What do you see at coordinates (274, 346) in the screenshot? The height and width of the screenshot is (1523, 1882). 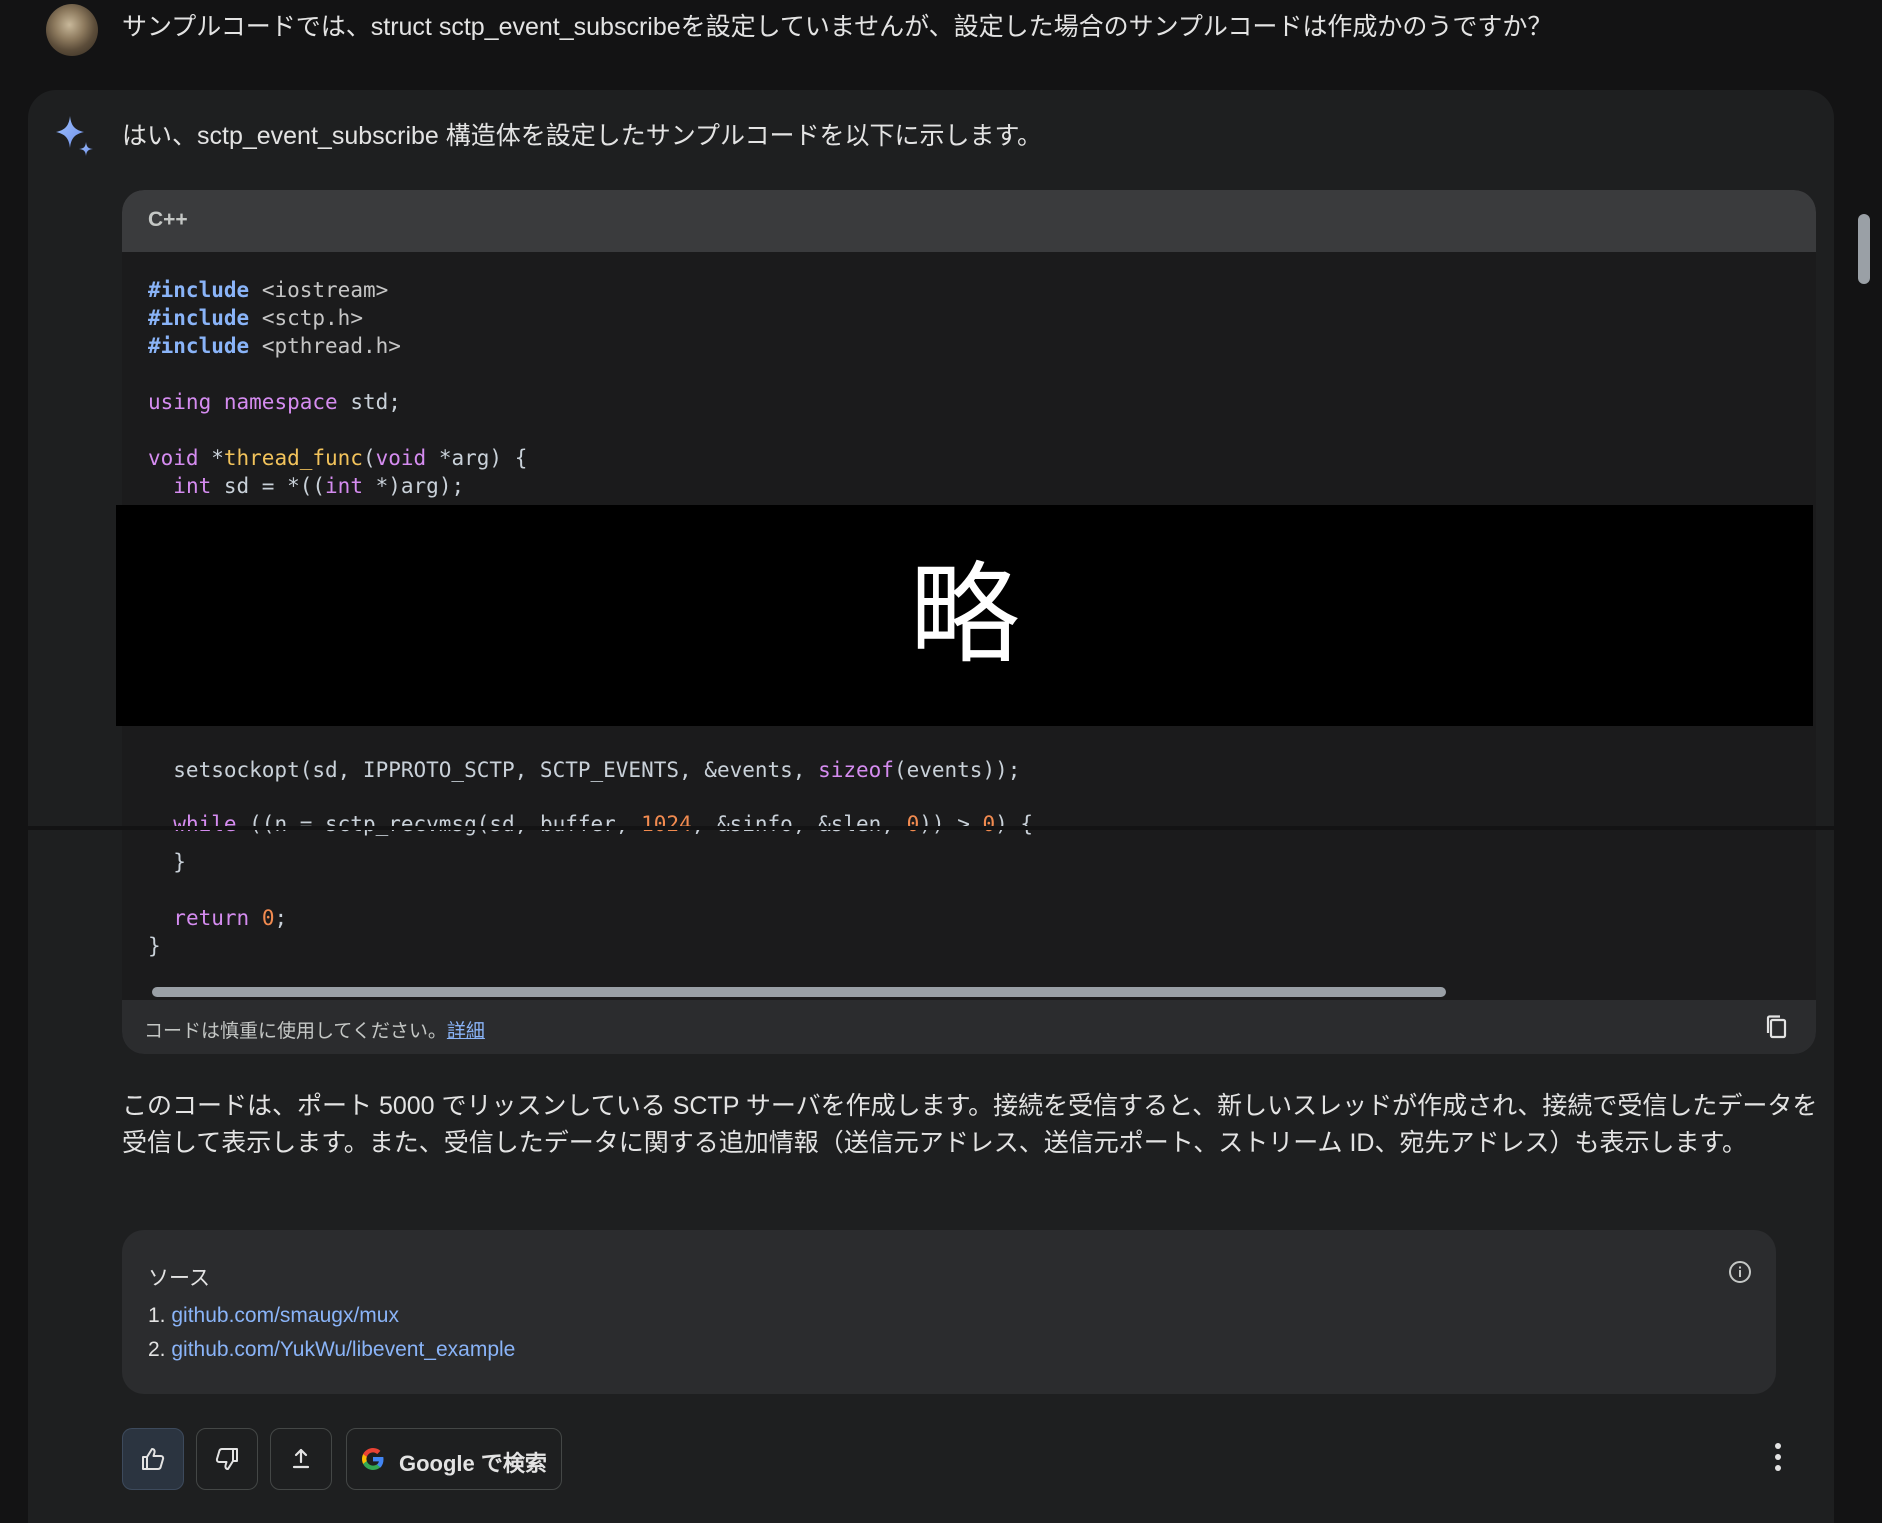 I see `code-line: #include <pthread.h>` at bounding box center [274, 346].